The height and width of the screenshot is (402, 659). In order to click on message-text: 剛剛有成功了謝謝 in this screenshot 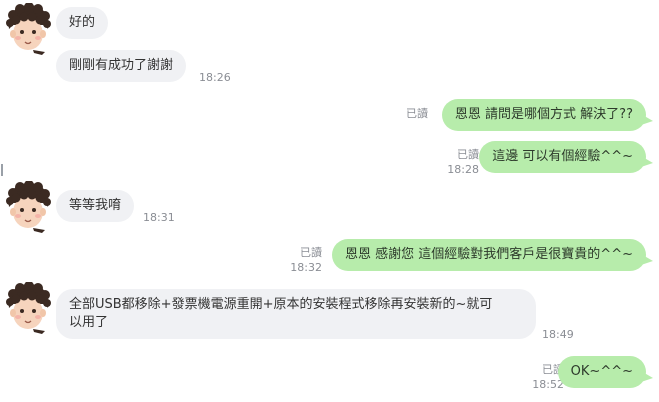, I will do `click(121, 65)`.